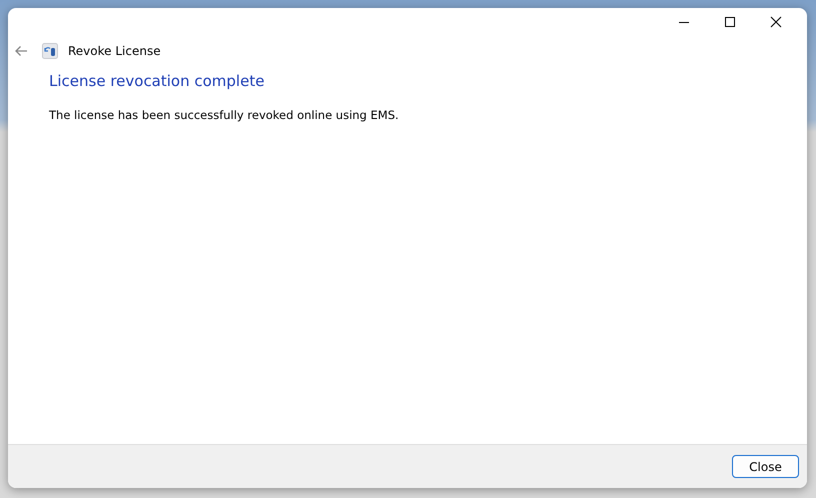 This screenshot has width=816, height=498. What do you see at coordinates (765, 466) in the screenshot?
I see `close-dialog-button: Close` at bounding box center [765, 466].